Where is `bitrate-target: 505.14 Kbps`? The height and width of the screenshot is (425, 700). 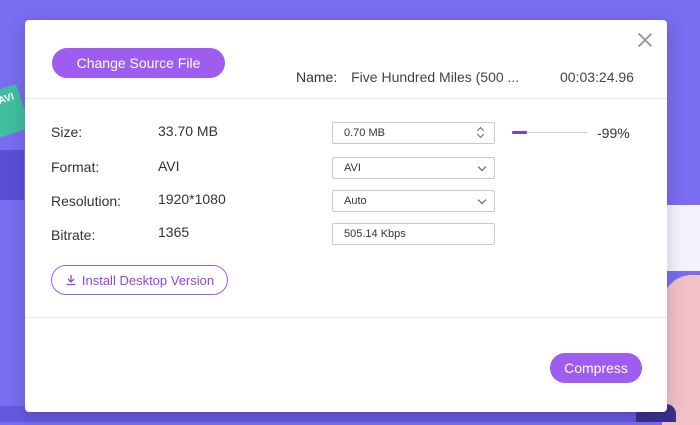
bitrate-target: 505.14 Kbps is located at coordinates (375, 234).